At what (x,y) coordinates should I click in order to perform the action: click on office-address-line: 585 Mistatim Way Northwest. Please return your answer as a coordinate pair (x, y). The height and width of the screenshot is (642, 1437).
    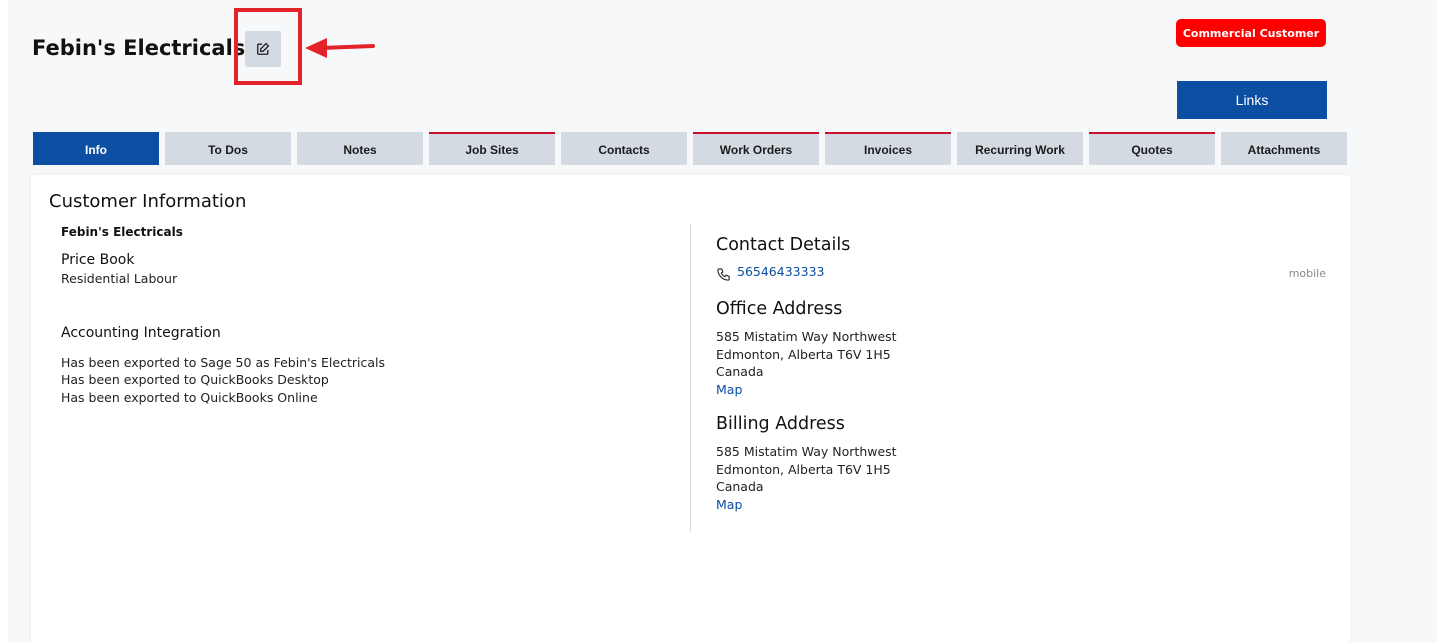
    Looking at the image, I should click on (806, 336).